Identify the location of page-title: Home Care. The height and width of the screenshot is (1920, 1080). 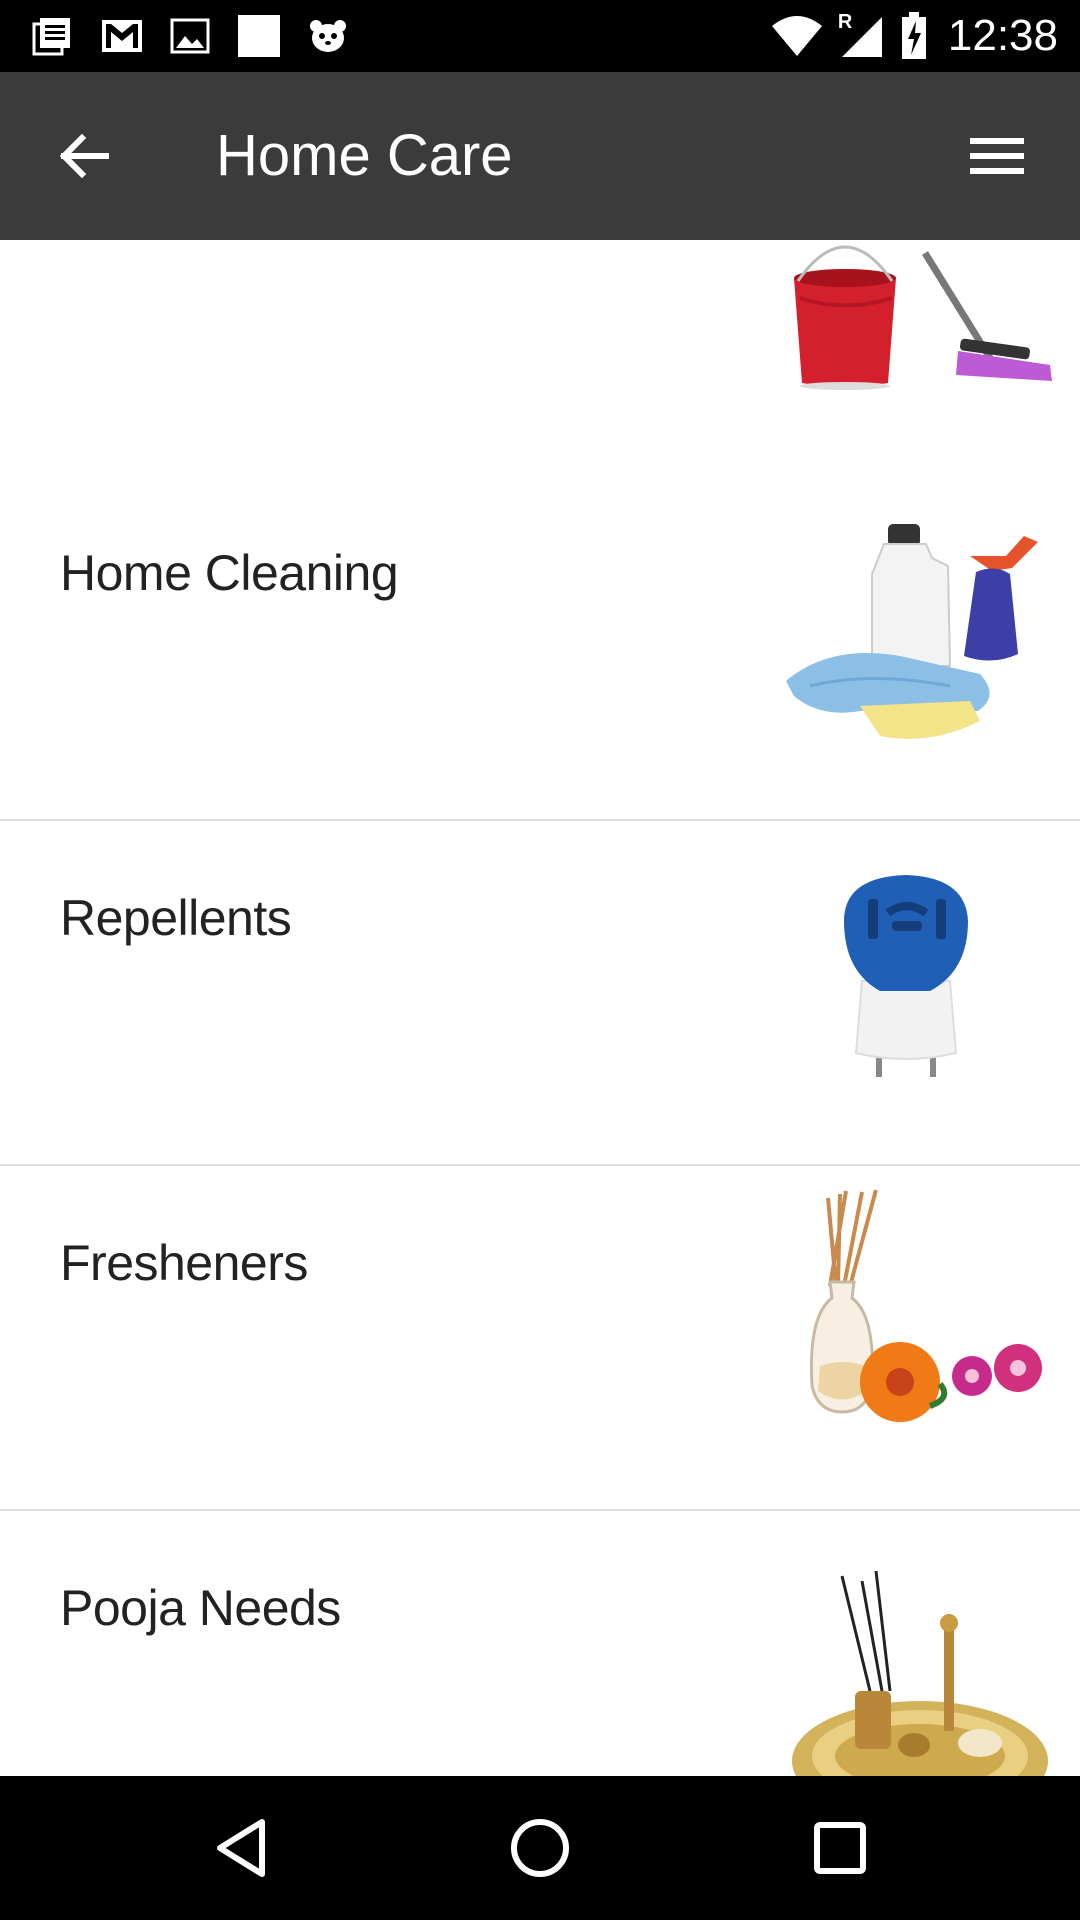
(364, 155).